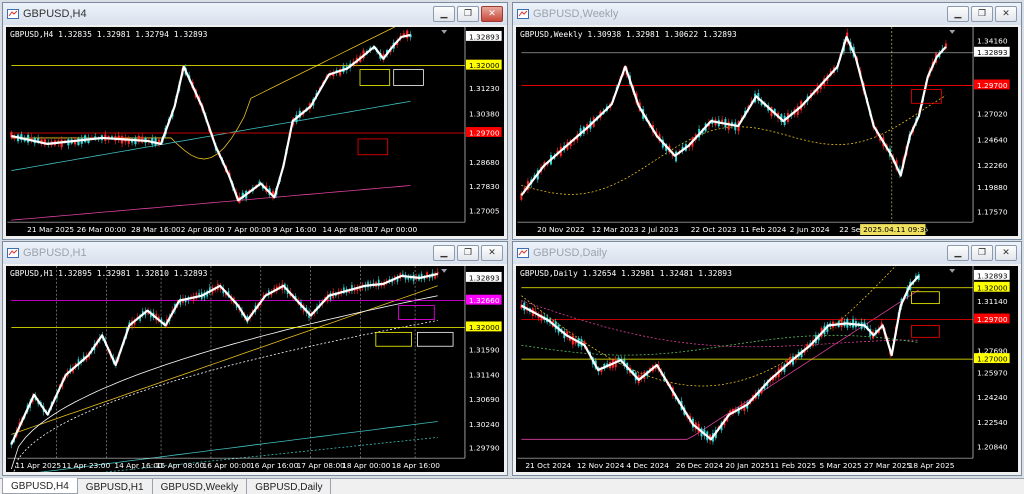 The image size is (1024, 494). I want to click on window-titlebar: GBPUSD,Weekly ▁ ❐ ✕, so click(767, 14).